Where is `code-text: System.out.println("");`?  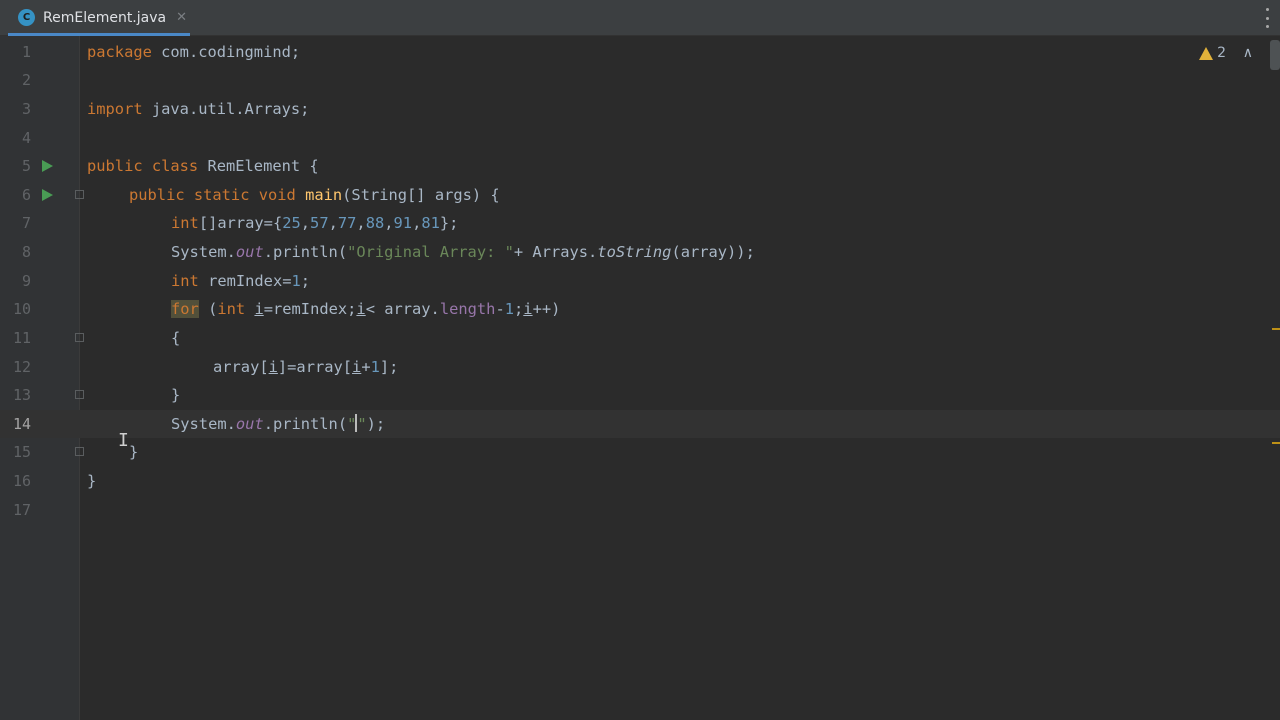 code-text: System.out.println(""); is located at coordinates (278, 424).